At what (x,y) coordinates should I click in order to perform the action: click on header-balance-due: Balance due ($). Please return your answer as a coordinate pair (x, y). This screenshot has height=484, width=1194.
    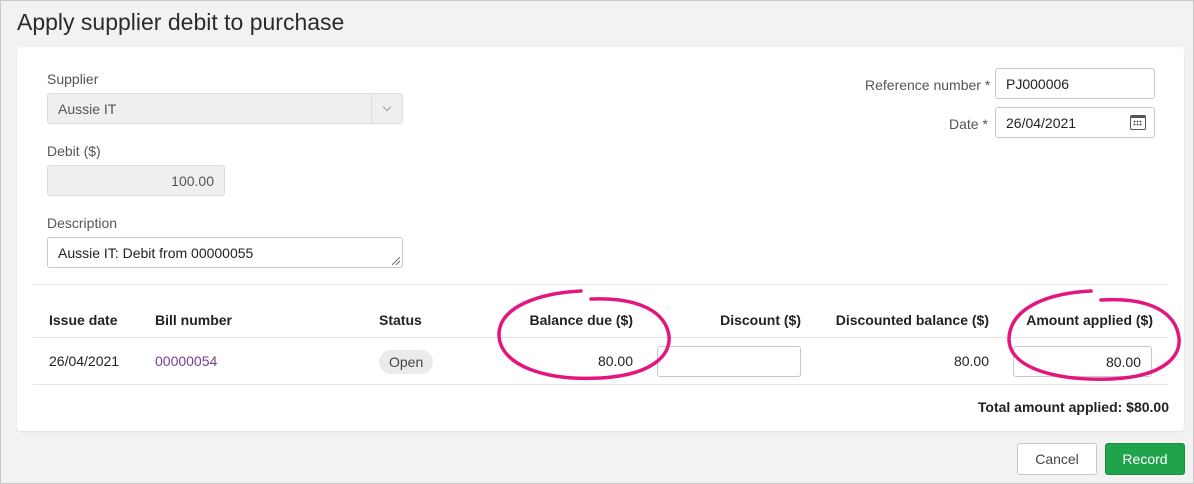
    Looking at the image, I should click on (581, 320).